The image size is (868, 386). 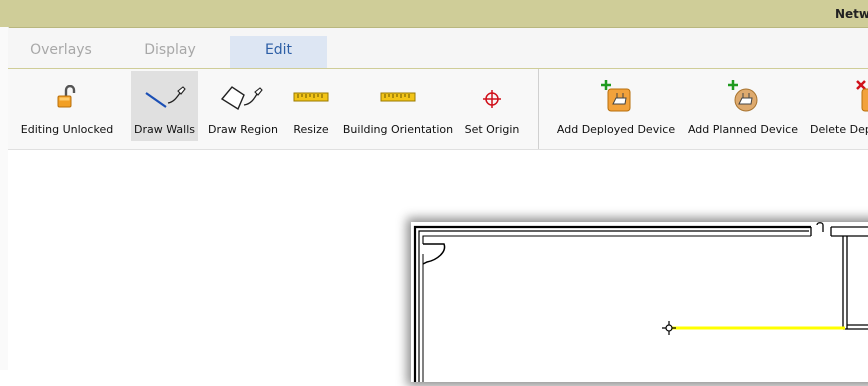 I want to click on tab-edit: Edit, so click(x=278, y=52).